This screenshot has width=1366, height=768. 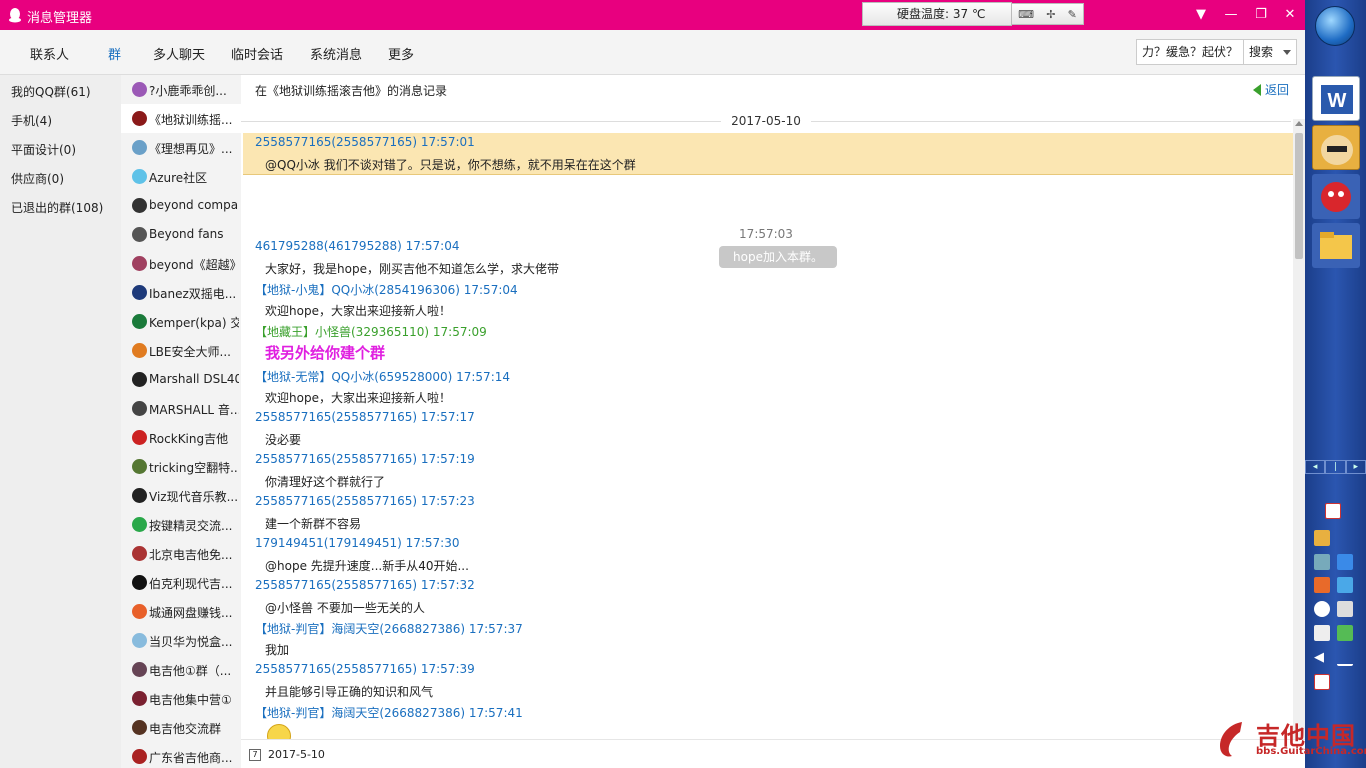 I want to click on keyboard-icon: ⌨, so click(x=1026, y=14).